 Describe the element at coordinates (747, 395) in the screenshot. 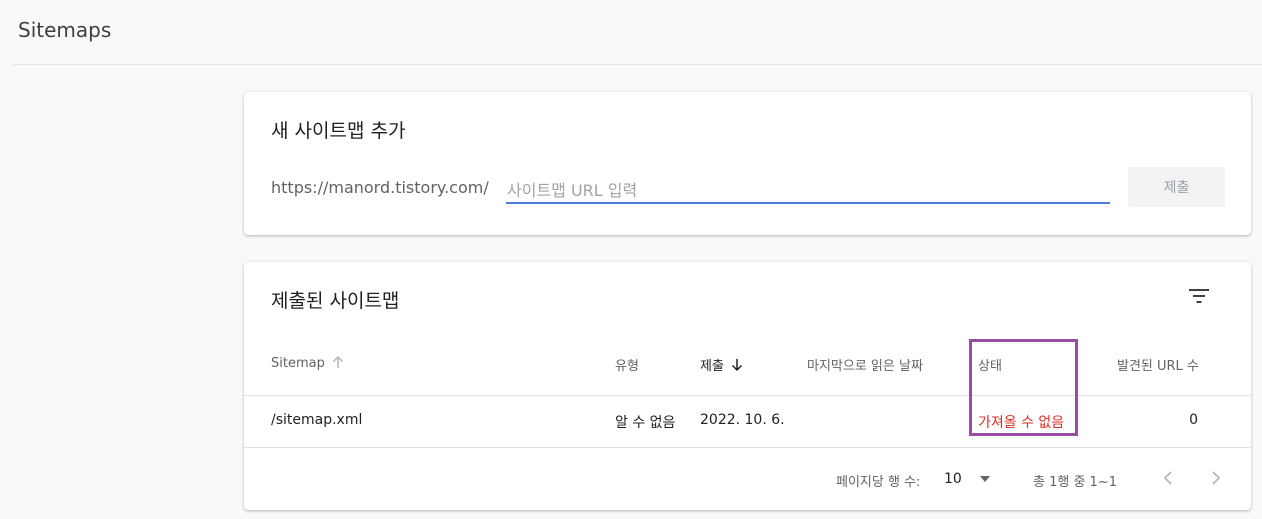

I see `table-header-divider` at that location.